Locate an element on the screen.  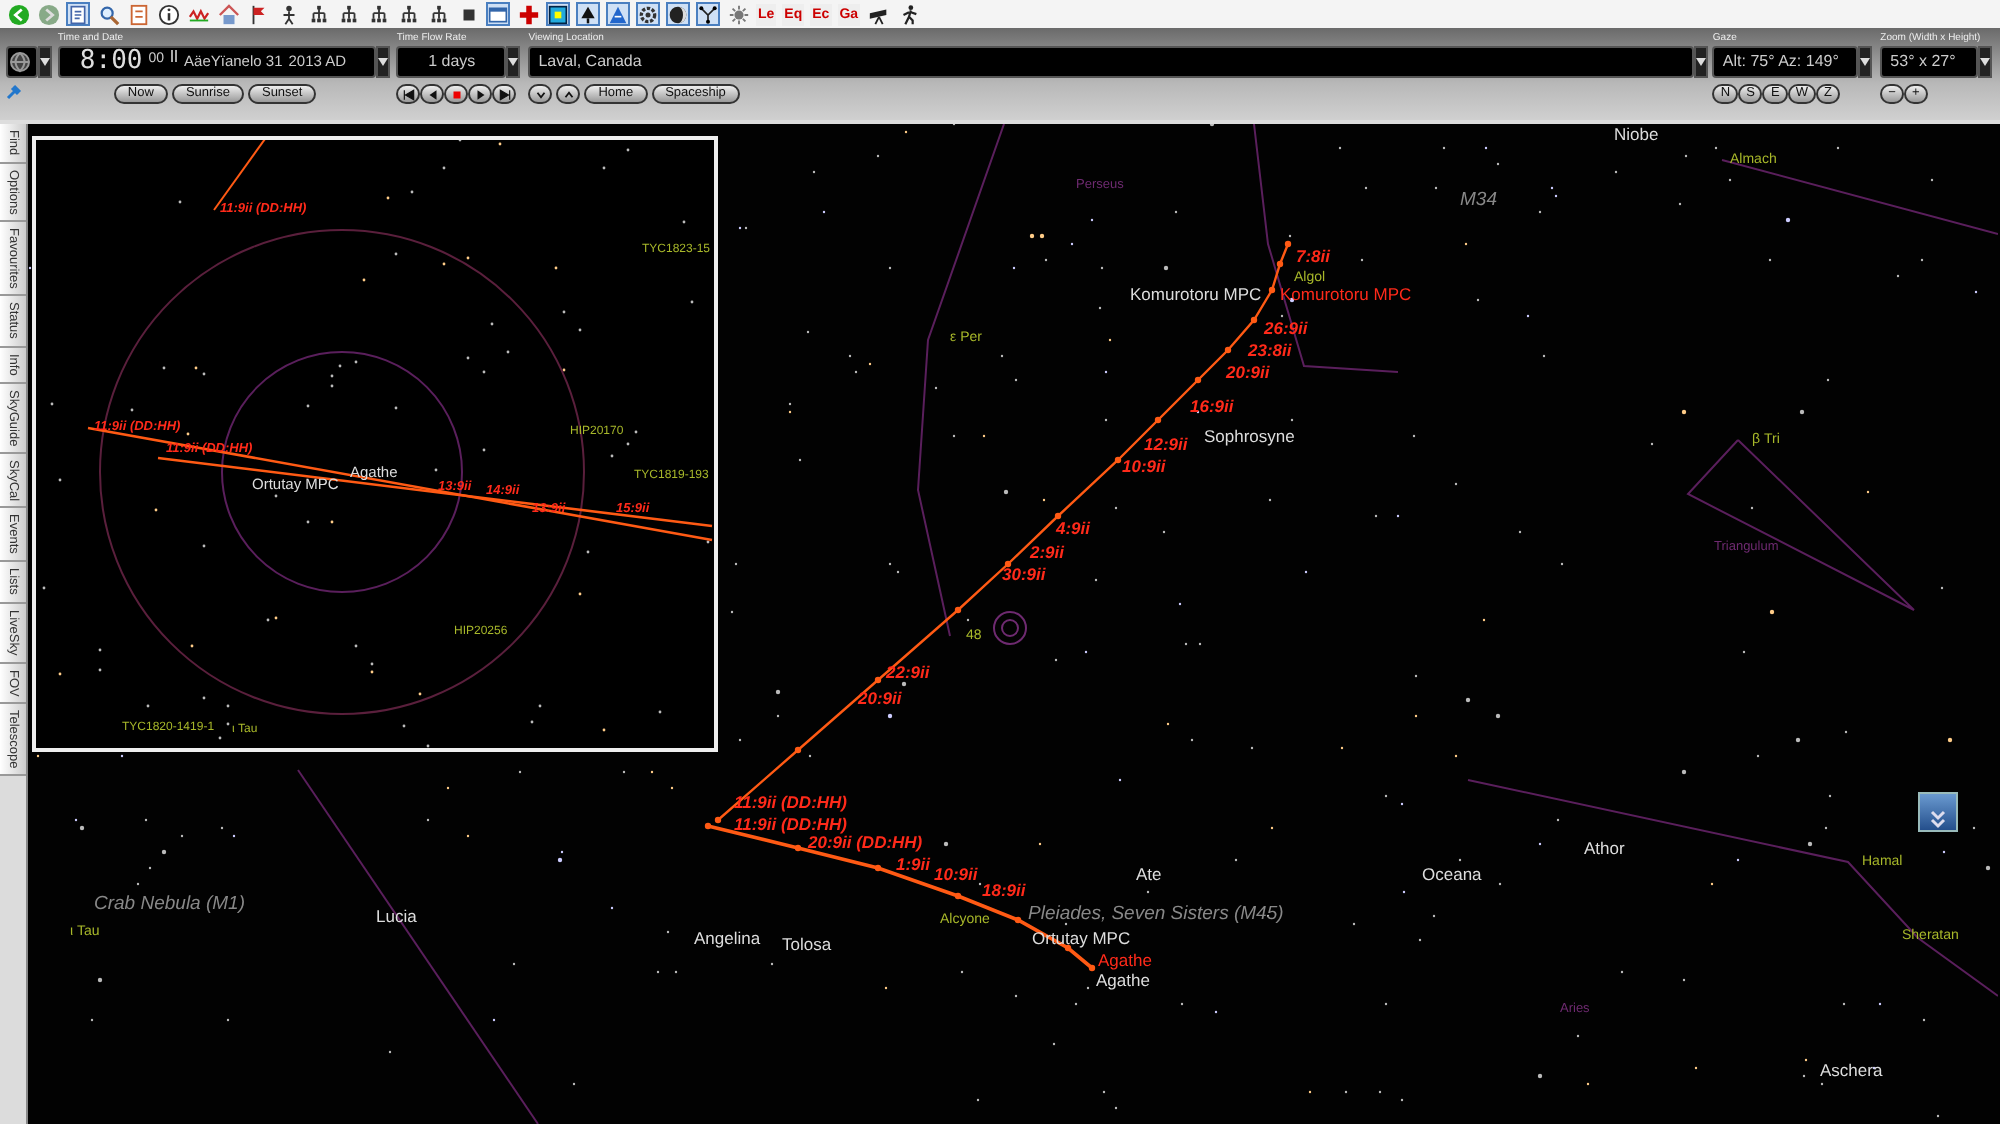
date-label: 16:9ii is located at coordinates (1212, 406).